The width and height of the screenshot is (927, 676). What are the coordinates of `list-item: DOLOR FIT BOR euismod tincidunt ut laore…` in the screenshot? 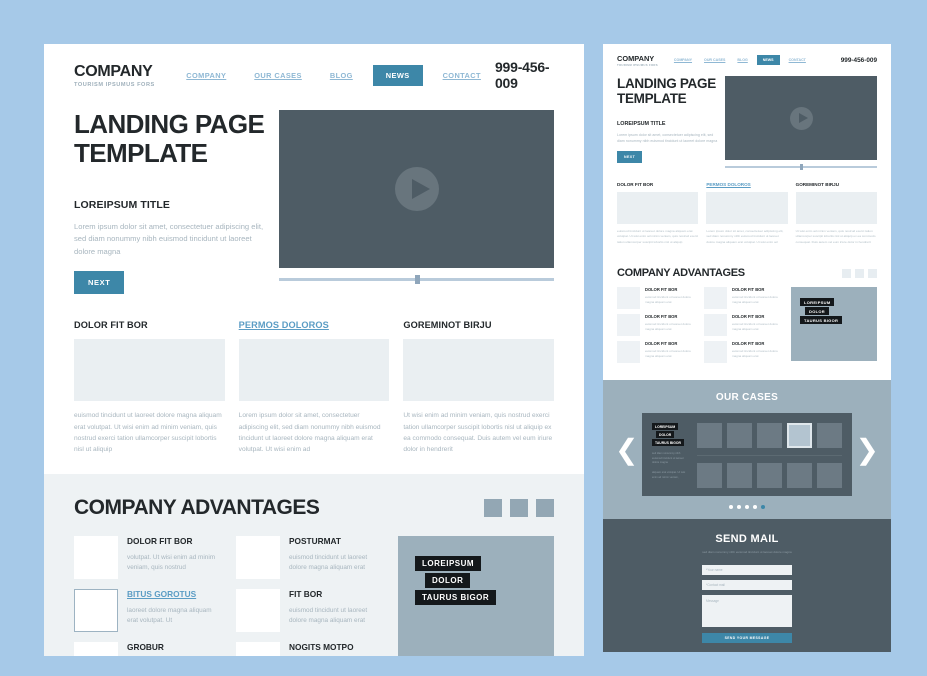 It's located at (744, 352).